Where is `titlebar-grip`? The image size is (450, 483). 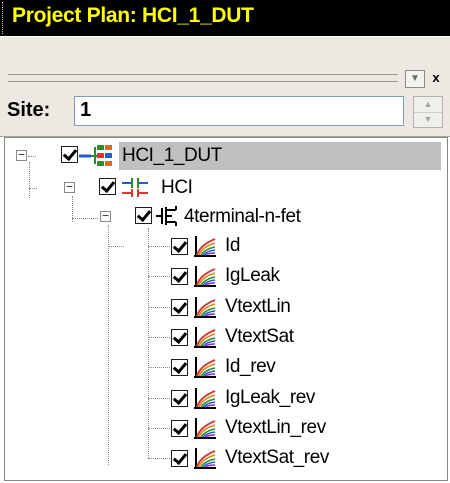
titlebar-grip is located at coordinates (5, 18).